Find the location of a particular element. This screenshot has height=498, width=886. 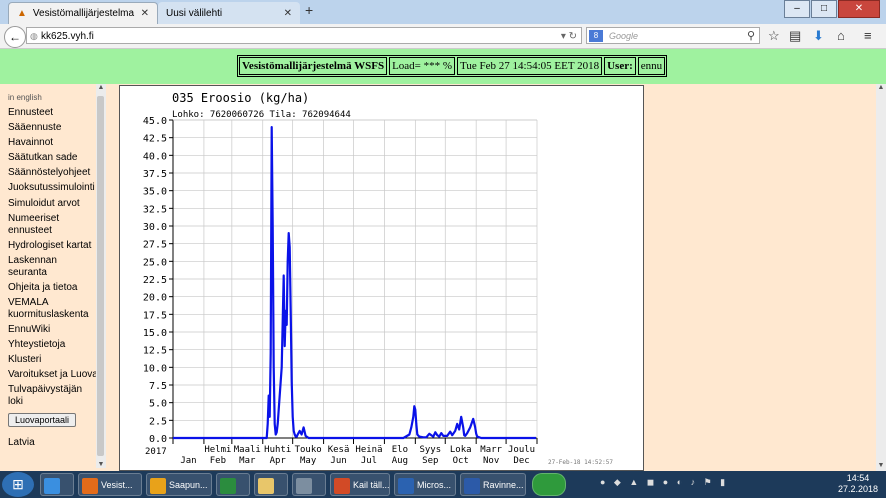

x-month-label-fi: Joulu is located at coordinates (521, 450).